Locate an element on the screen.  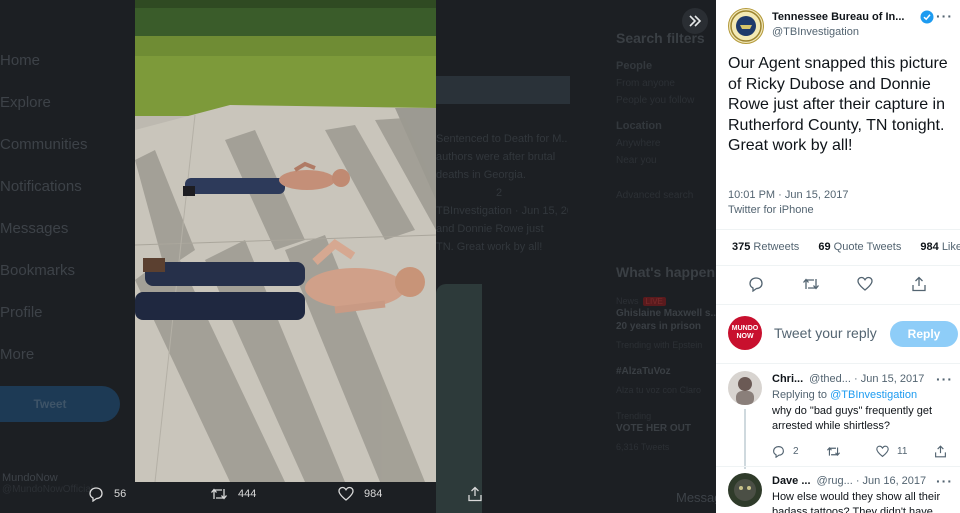
chevrons-right-icon is located at coordinates (695, 21).